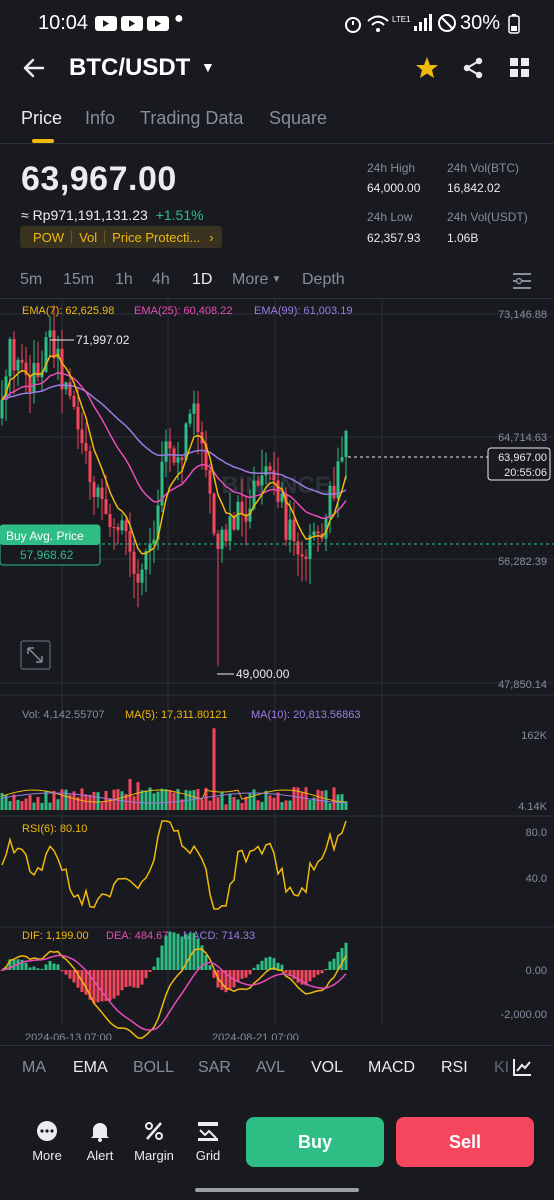  What do you see at coordinates (391, 1068) in the screenshot?
I see `indicator-macd: MACD` at bounding box center [391, 1068].